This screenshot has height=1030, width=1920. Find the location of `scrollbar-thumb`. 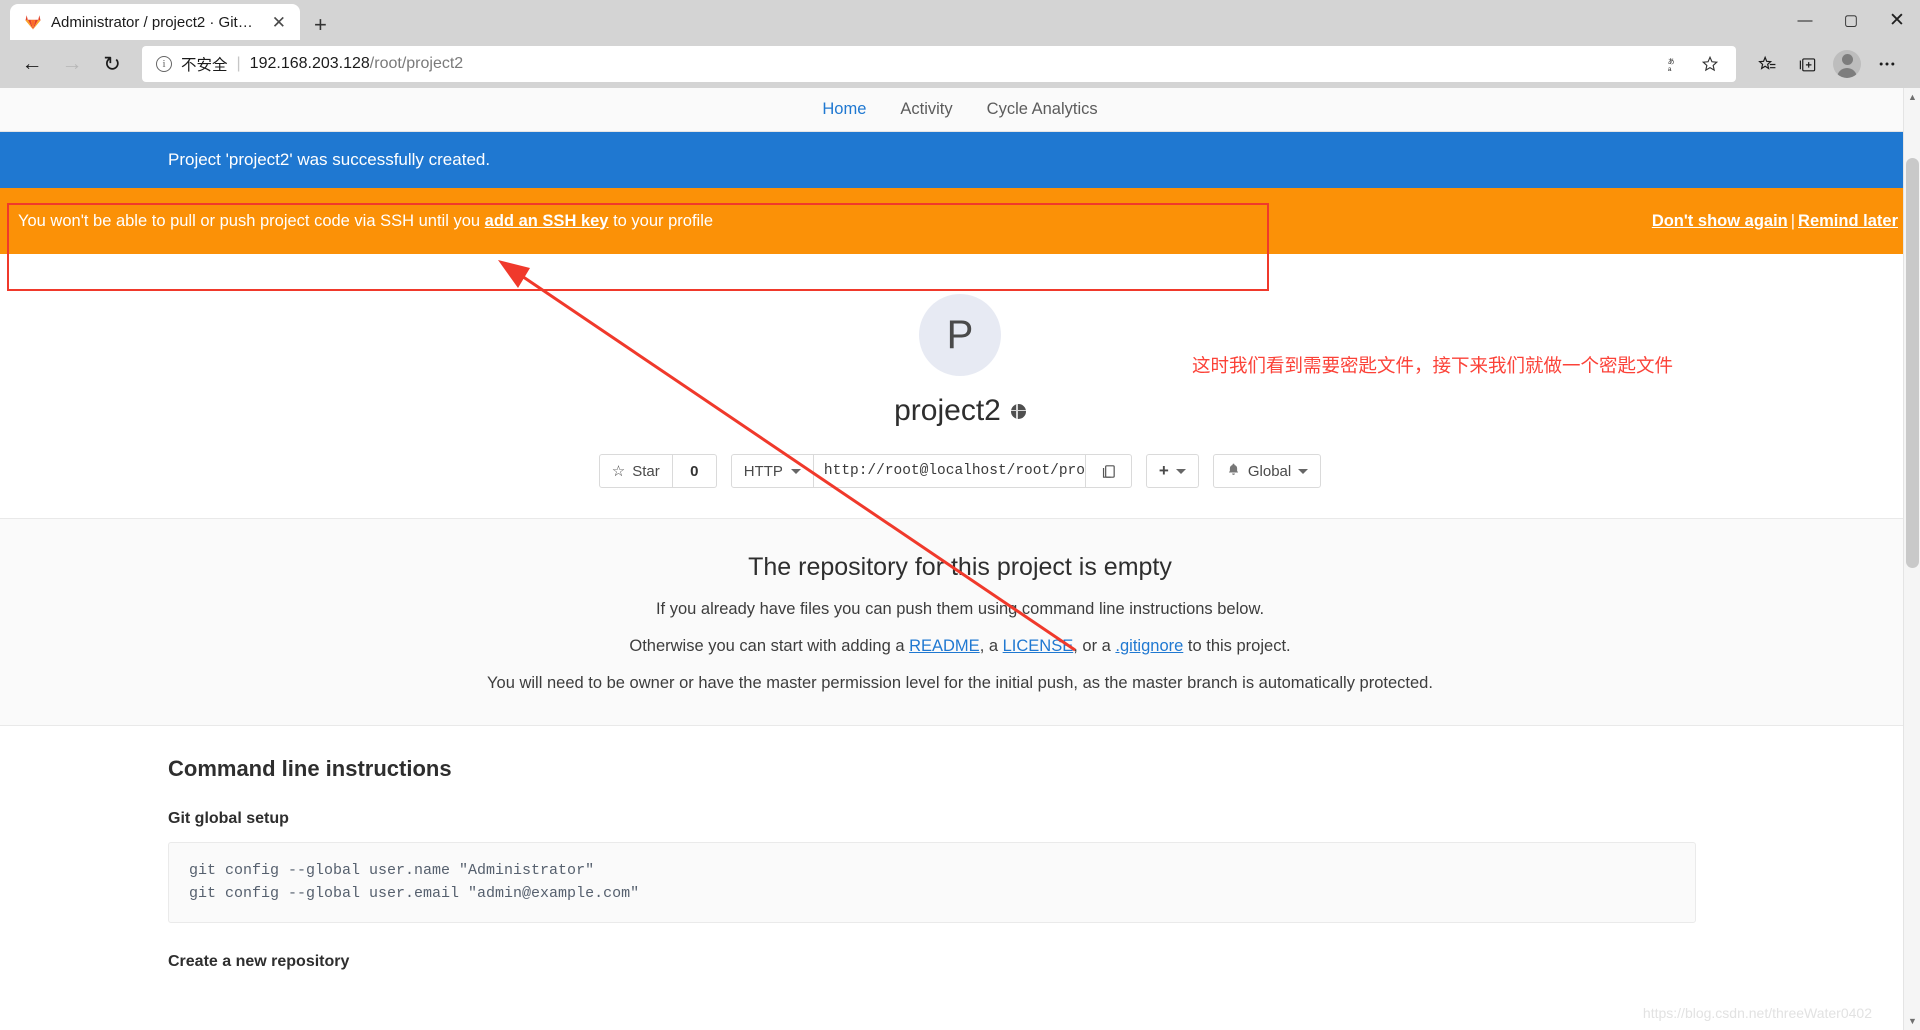

scrollbar-thumb is located at coordinates (1912, 363).